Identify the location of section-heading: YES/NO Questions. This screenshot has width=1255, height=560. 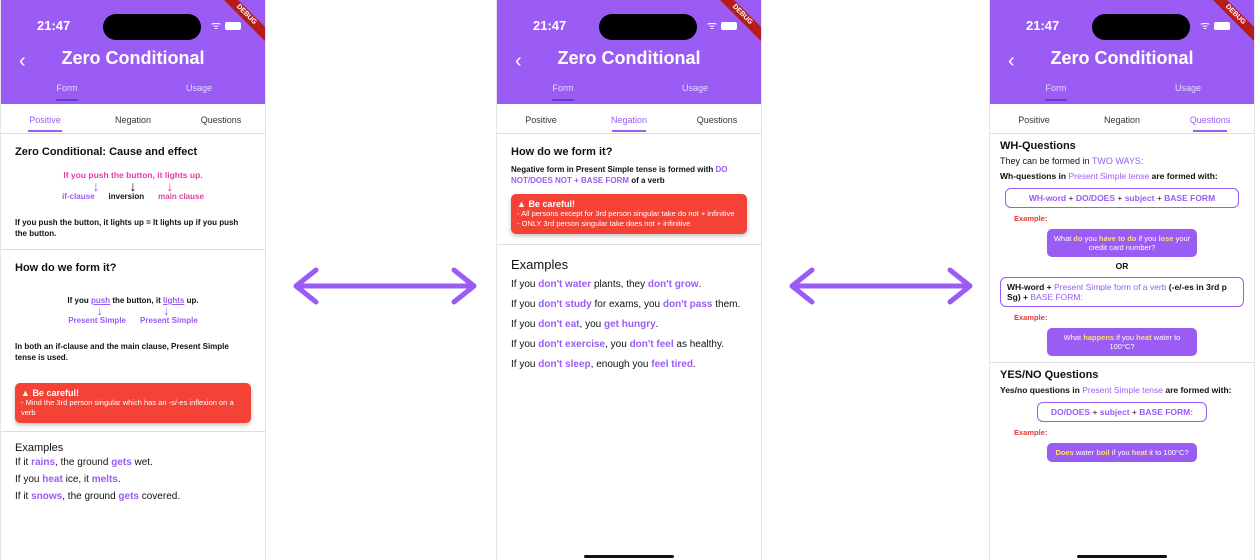
(1049, 375).